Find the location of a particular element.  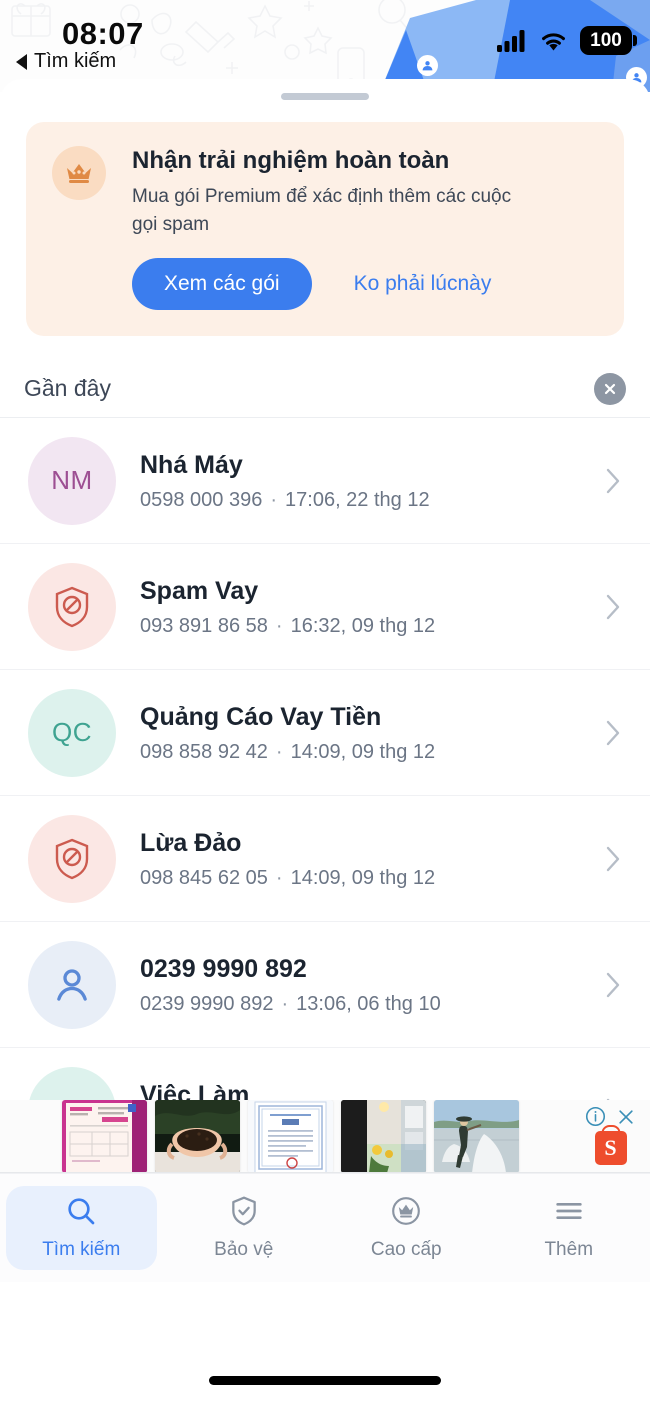

call-time: 16:32, 09 thg 12 is located at coordinates (363, 625).